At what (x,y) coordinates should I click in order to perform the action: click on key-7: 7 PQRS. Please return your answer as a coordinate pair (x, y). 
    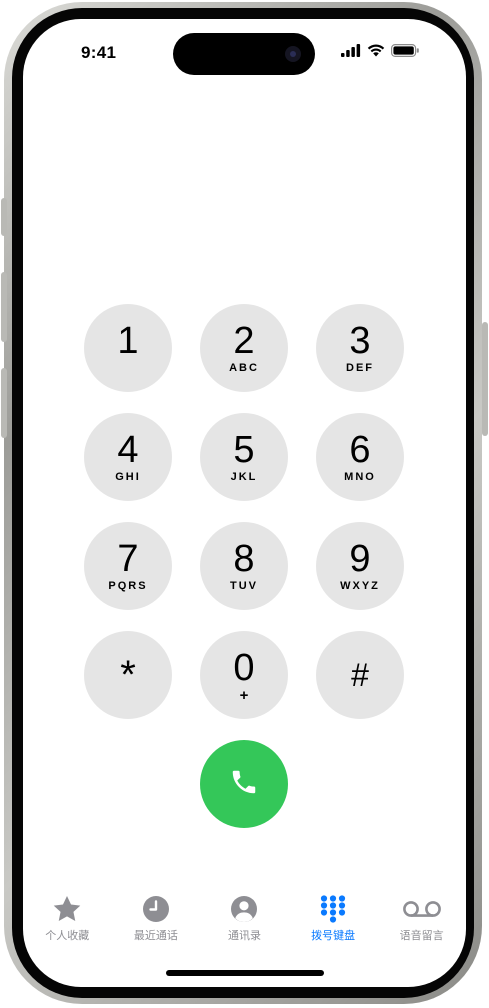
    Looking at the image, I should click on (128, 566).